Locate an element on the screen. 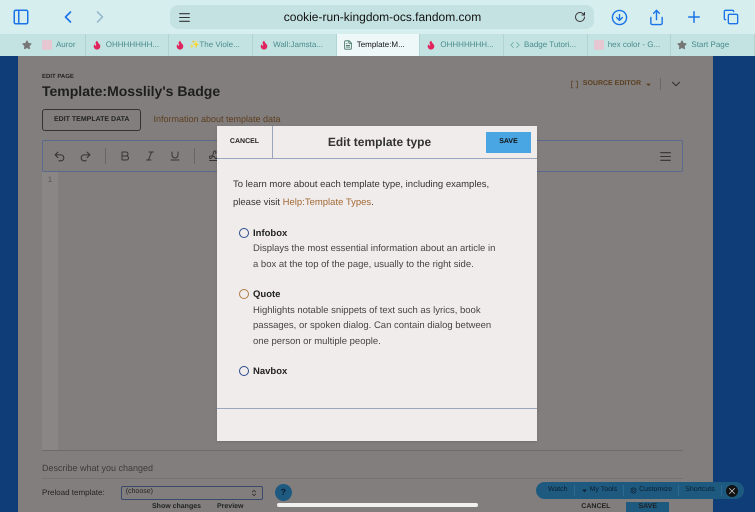  intro-text: To learn more about each template type, including examples, please visit Help:Template Types. is located at coordinates (361, 194).